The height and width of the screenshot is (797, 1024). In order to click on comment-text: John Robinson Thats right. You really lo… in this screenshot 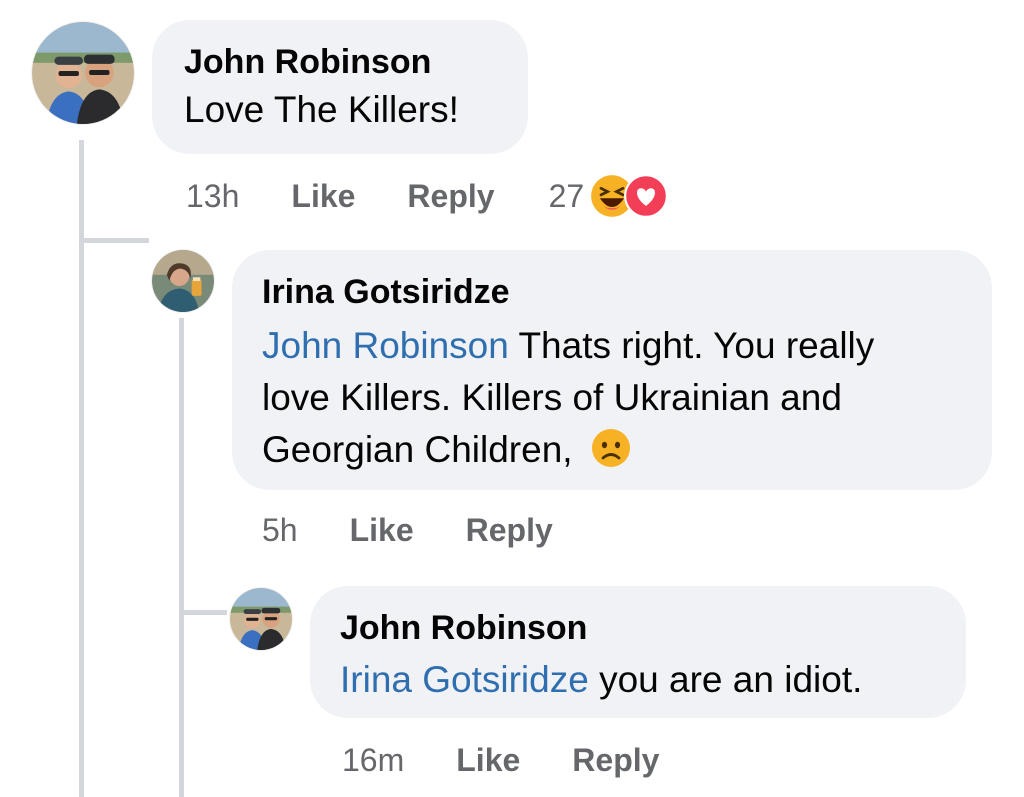, I will do `click(612, 398)`.